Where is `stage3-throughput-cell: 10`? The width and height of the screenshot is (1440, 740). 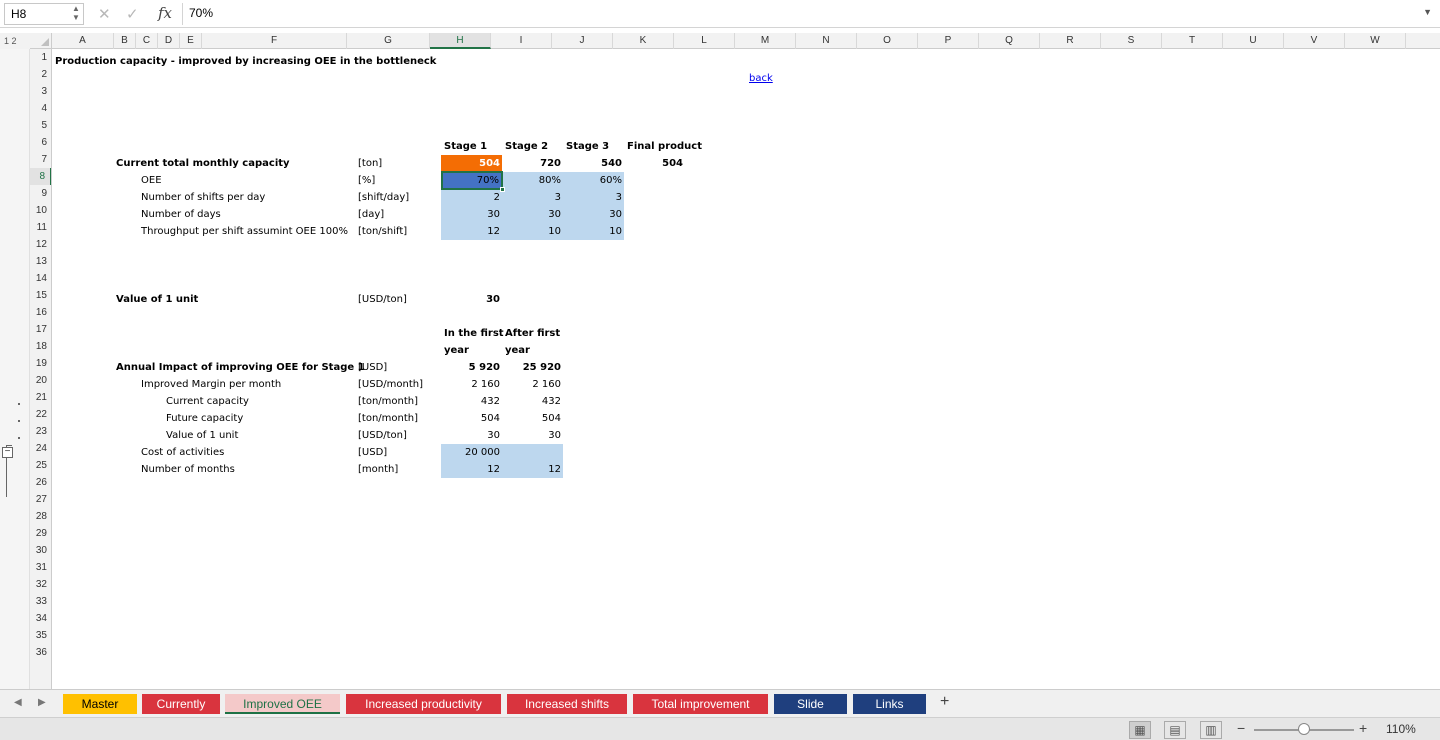 stage3-throughput-cell: 10 is located at coordinates (593, 231).